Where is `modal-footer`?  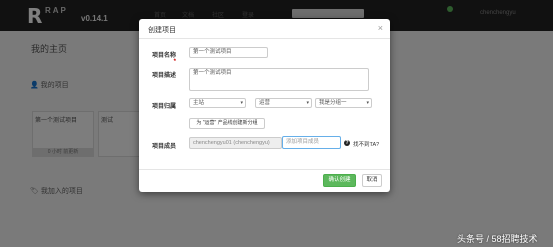
modal-footer is located at coordinates (264, 169).